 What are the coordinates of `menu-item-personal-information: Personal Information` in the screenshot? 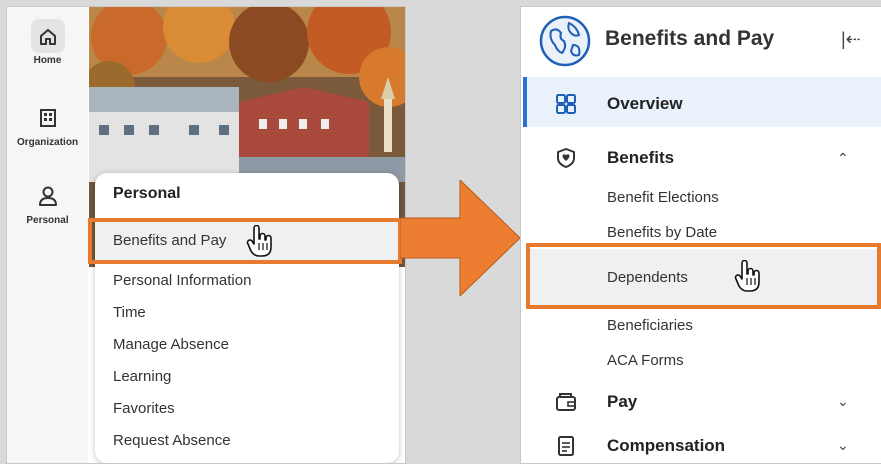 It's located at (182, 280).